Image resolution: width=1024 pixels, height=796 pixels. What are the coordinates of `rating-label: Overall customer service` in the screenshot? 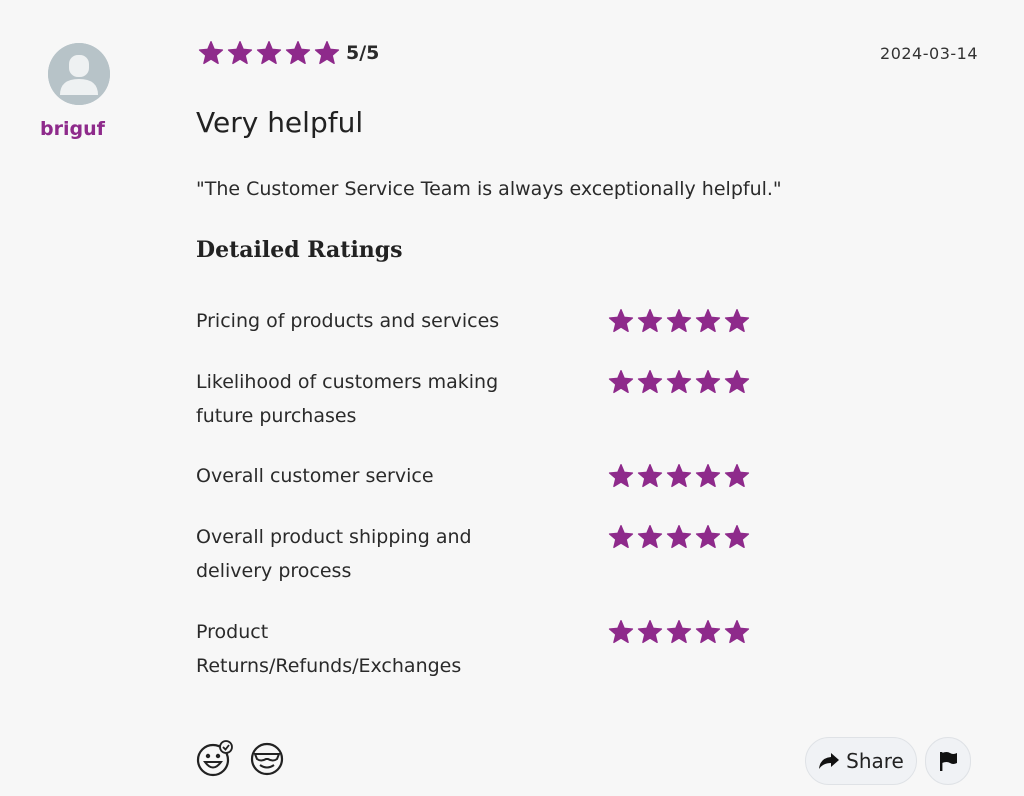 It's located at (315, 476).